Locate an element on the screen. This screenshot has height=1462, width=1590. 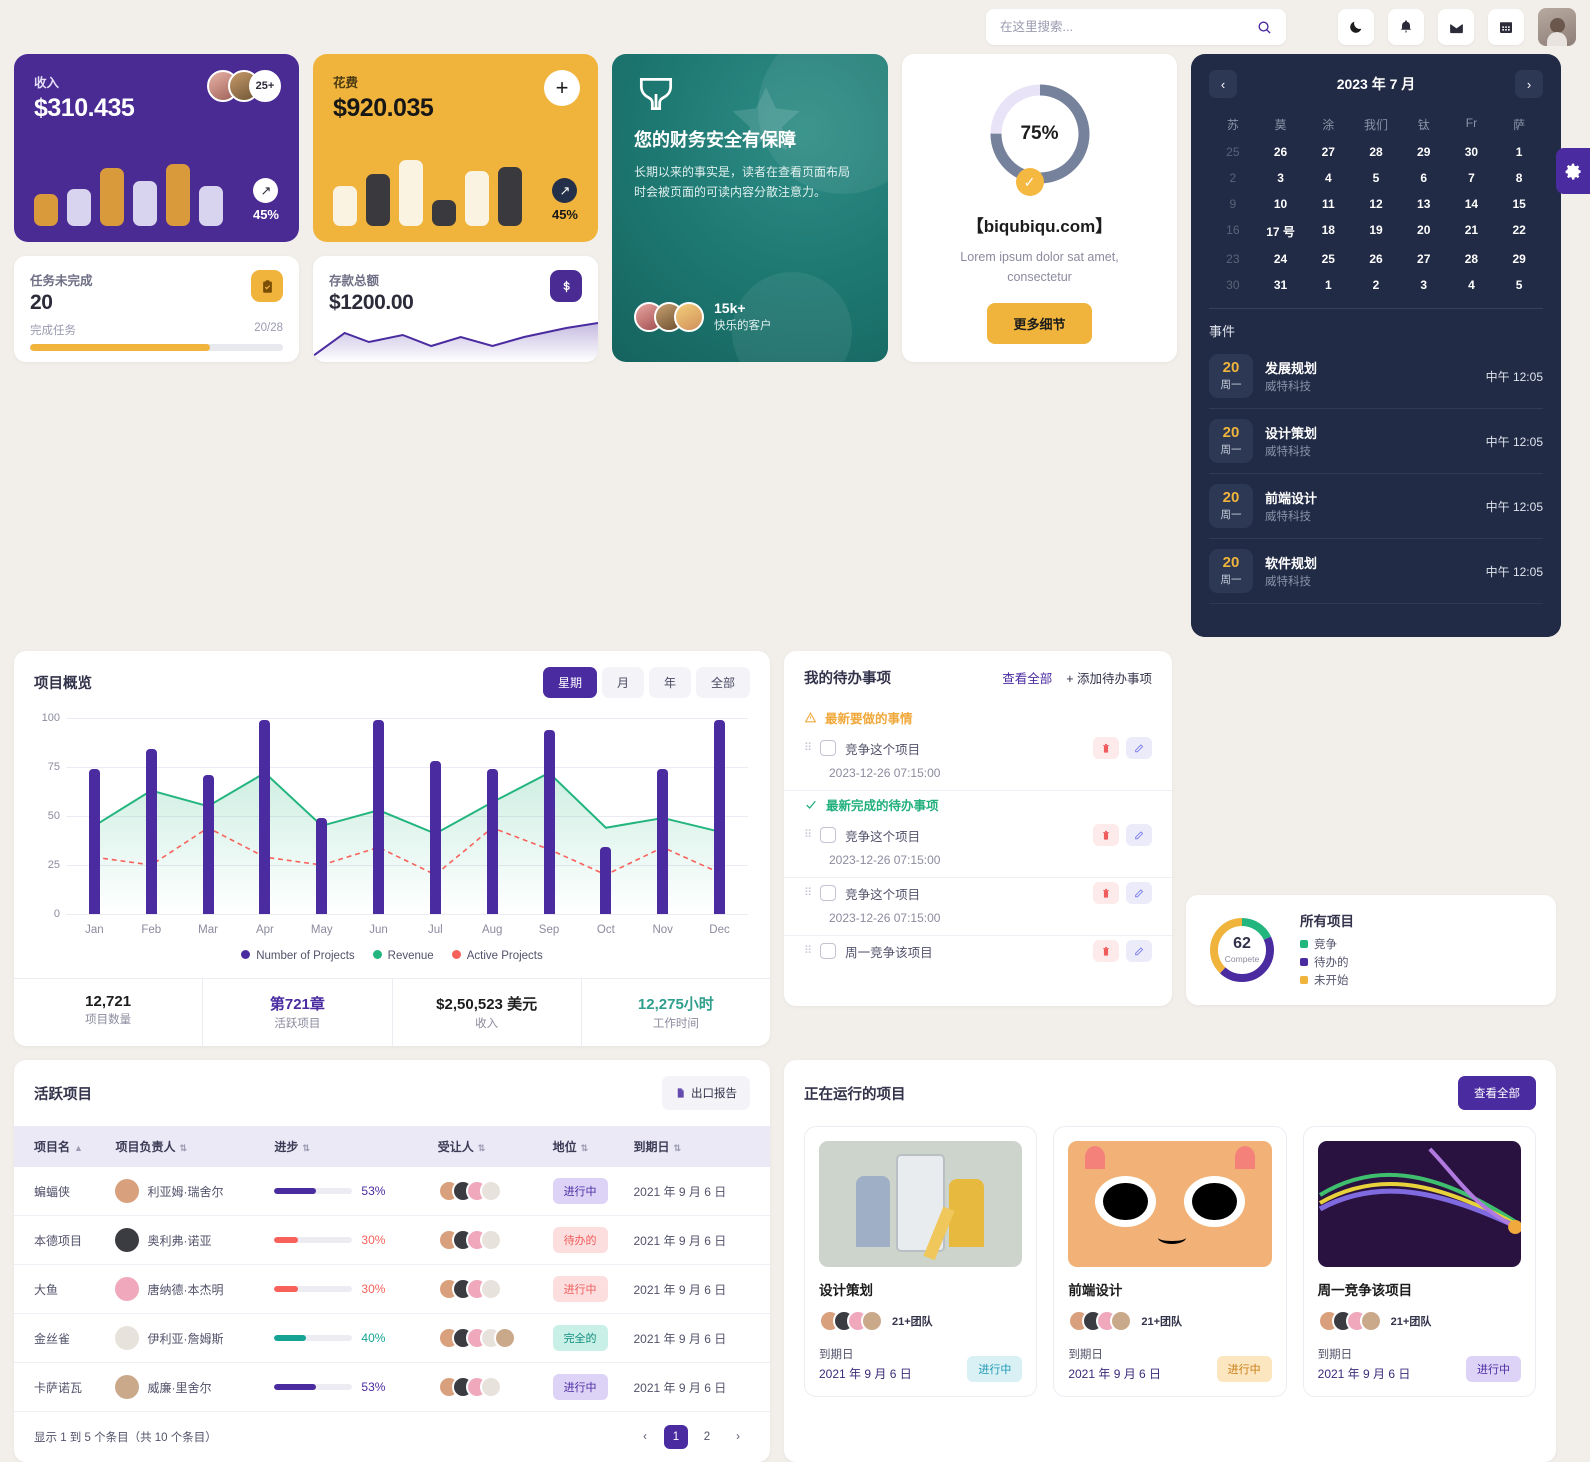
project-card: 前端设计 21+团队 到期日 2021 年 9 月 6 日 进行中 is located at coordinates (1170, 1261).